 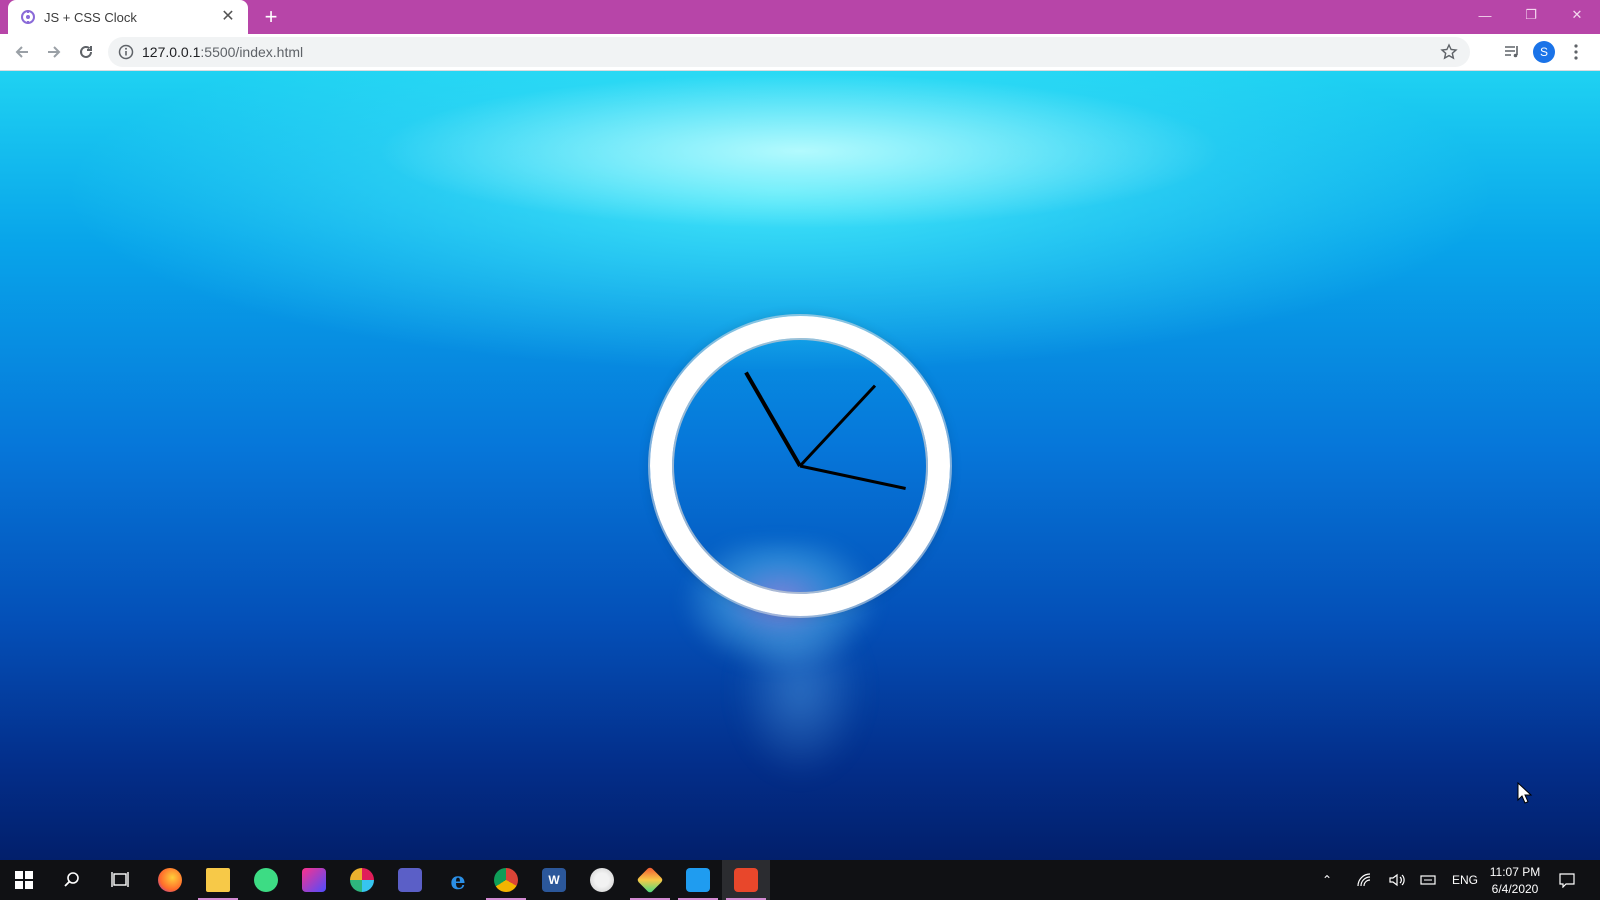 I want to click on taskbar-app-android-studio, so click(x=266, y=880).